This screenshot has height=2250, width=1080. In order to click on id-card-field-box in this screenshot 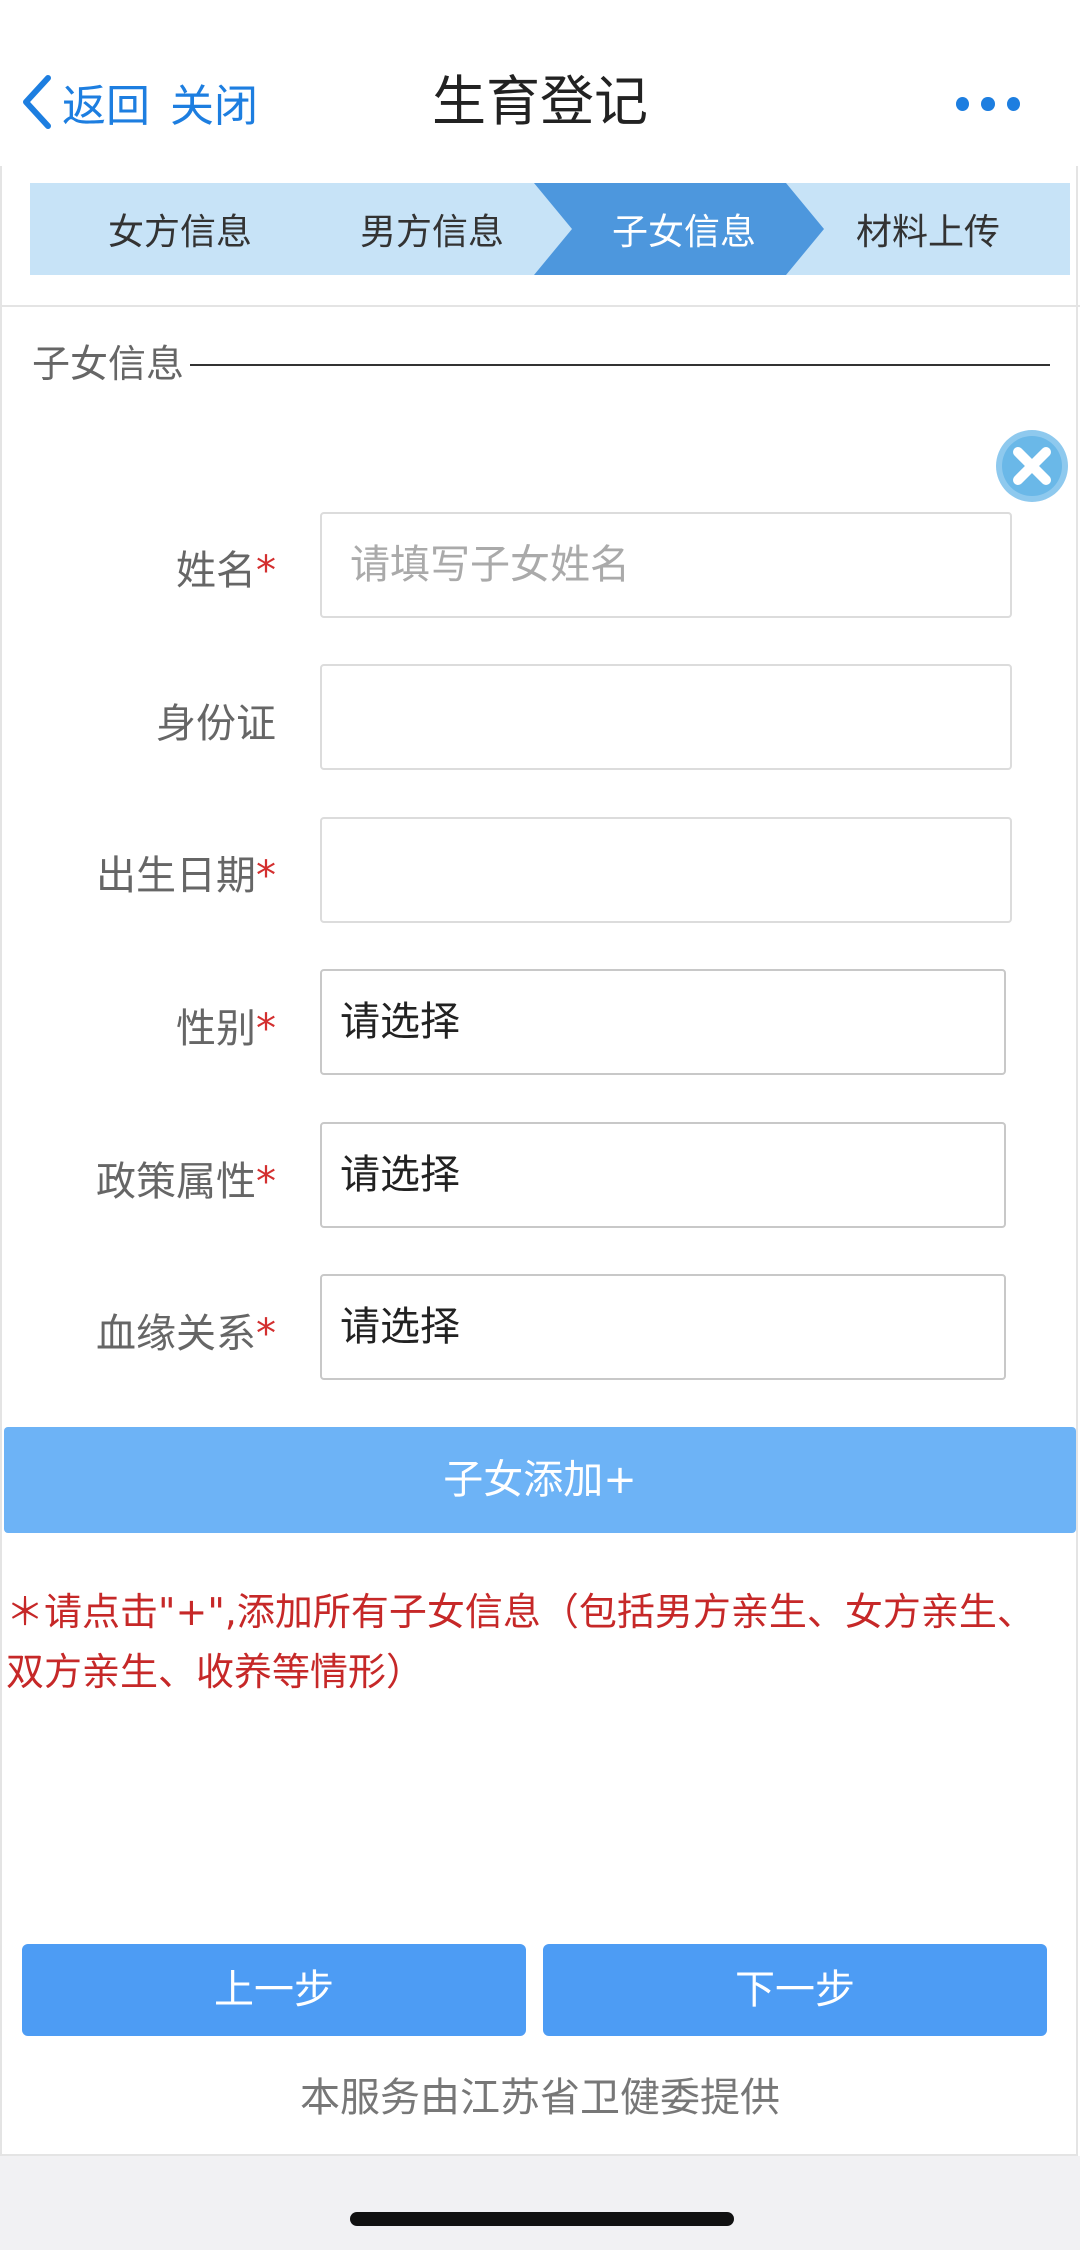, I will do `click(666, 717)`.